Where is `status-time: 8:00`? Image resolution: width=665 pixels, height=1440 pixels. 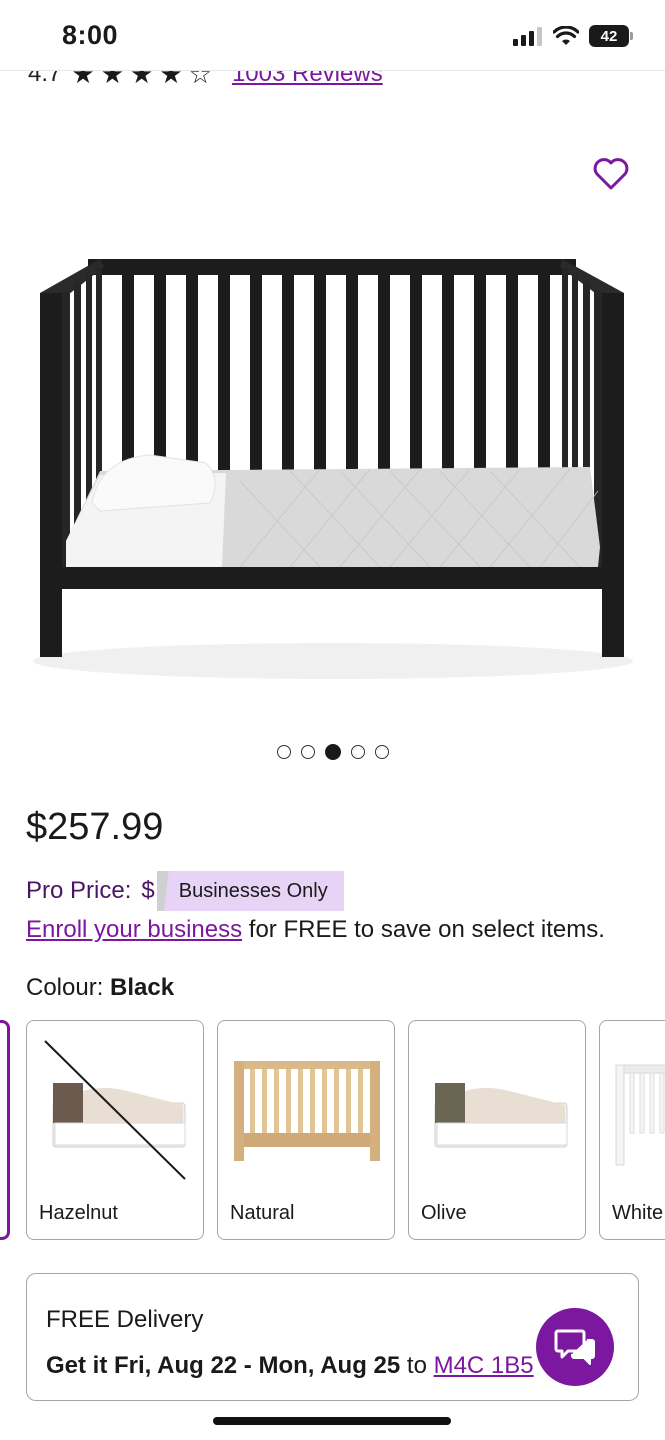 status-time: 8:00 is located at coordinates (90, 35).